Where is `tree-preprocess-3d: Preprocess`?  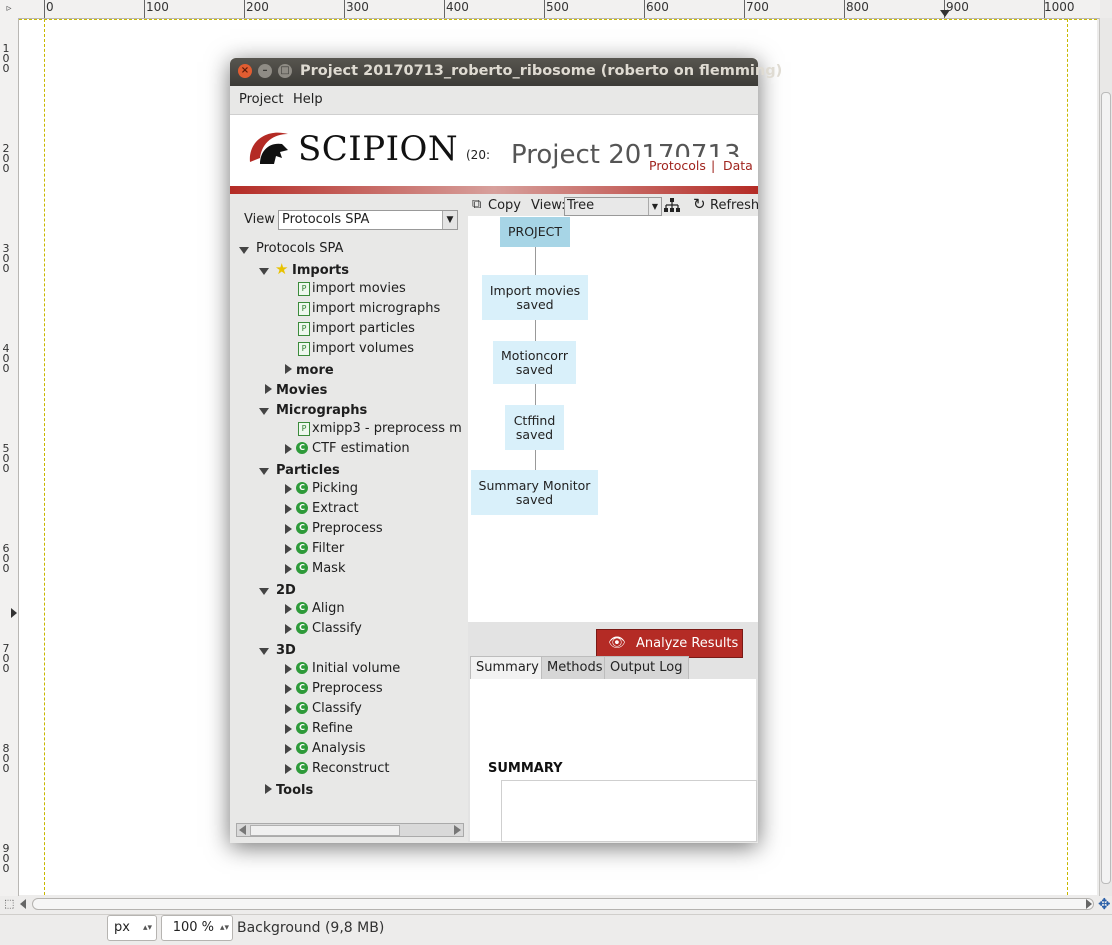 tree-preprocess-3d: Preprocess is located at coordinates (347, 688).